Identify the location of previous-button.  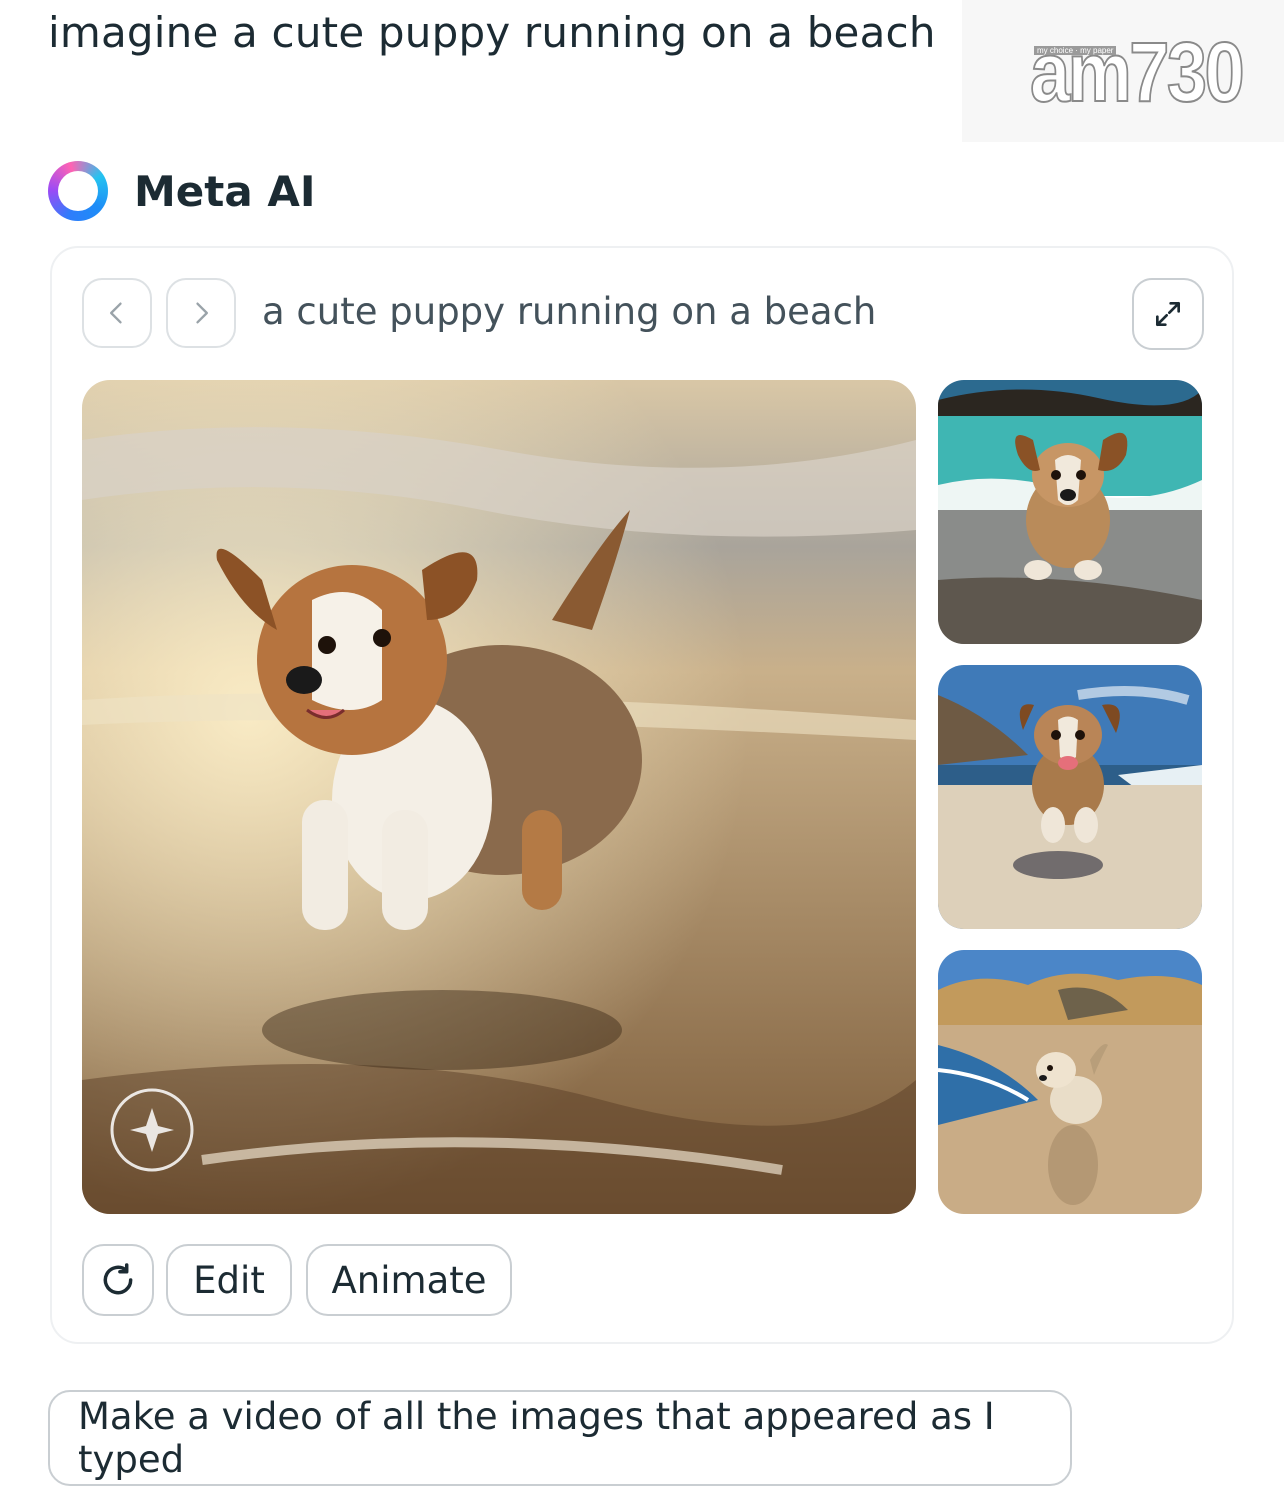
(117, 313).